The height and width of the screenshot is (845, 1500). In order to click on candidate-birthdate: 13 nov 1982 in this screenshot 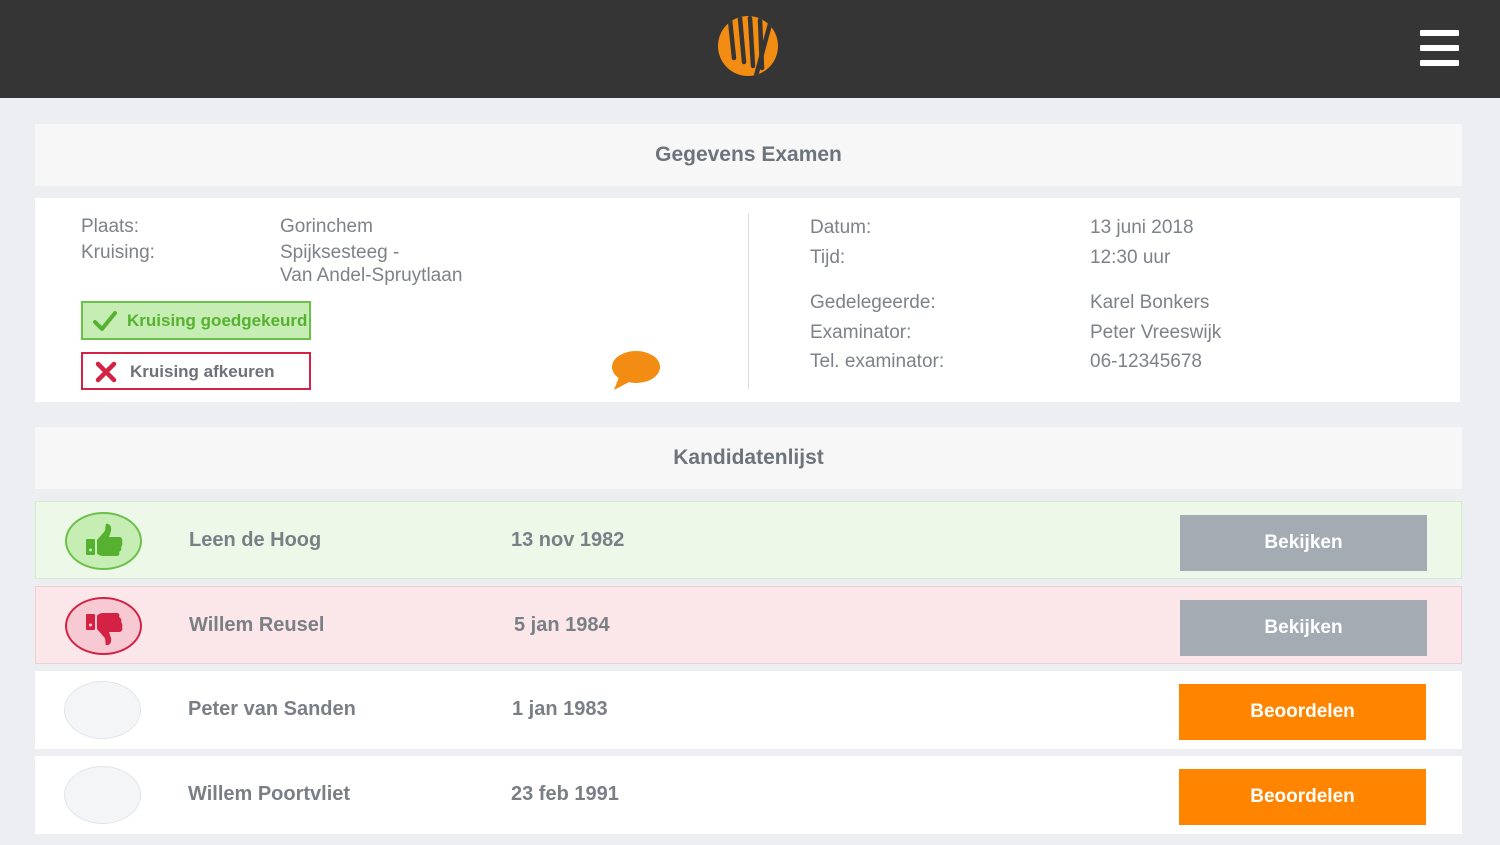, I will do `click(568, 540)`.